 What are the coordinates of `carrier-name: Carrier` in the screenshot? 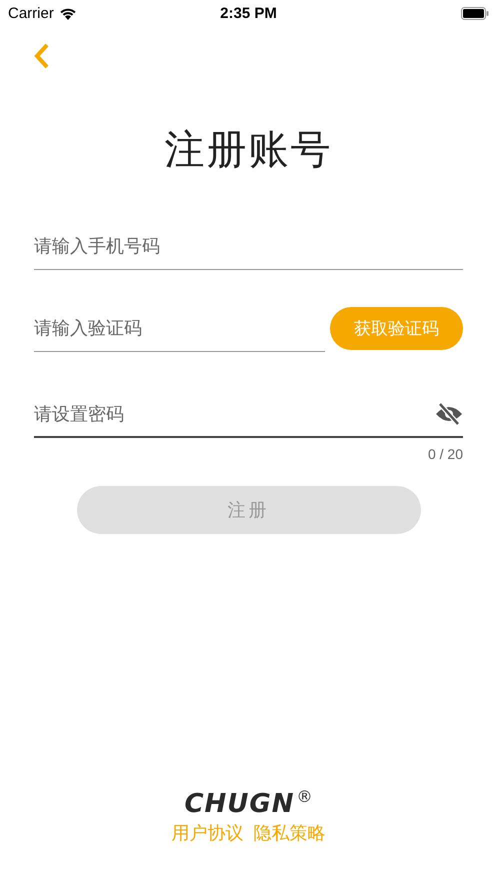 It's located at (31, 13).